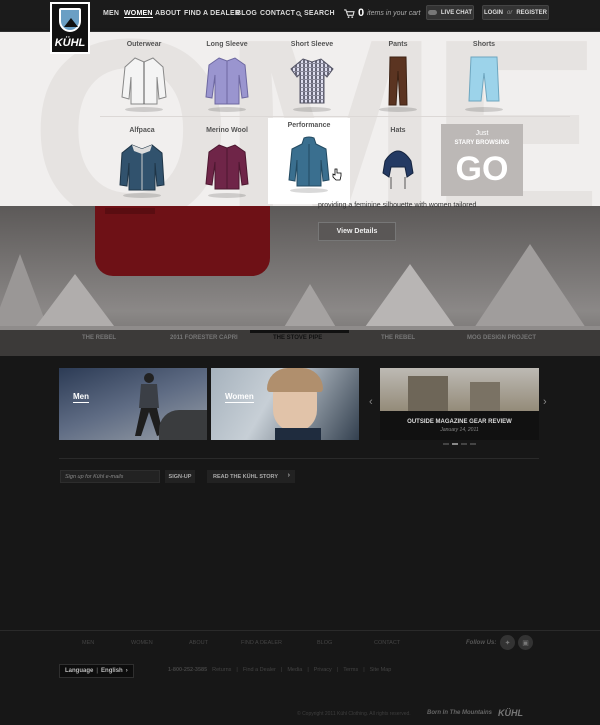 This screenshot has width=600, height=725. What do you see at coordinates (493, 13) in the screenshot?
I see `login-link: LOGIN` at bounding box center [493, 13].